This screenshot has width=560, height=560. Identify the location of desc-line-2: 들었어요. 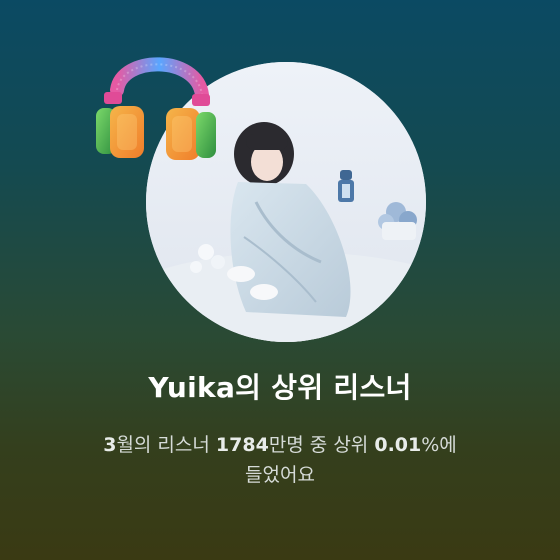
(280, 475).